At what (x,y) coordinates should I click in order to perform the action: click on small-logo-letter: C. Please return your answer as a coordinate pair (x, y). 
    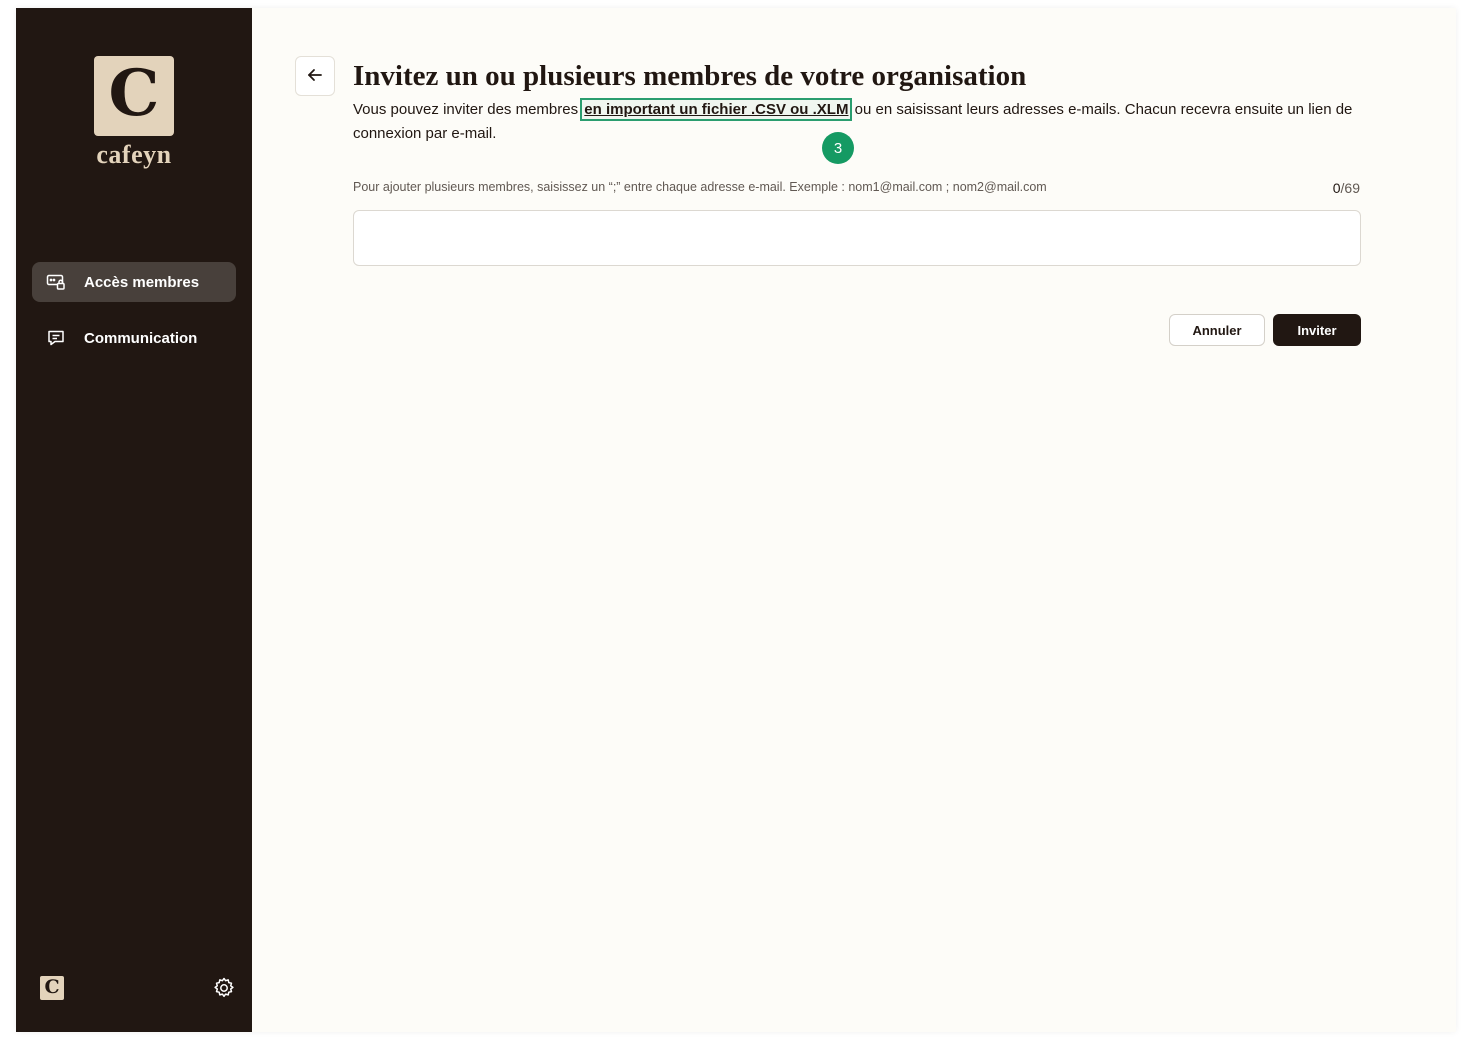
    Looking at the image, I should click on (52, 986).